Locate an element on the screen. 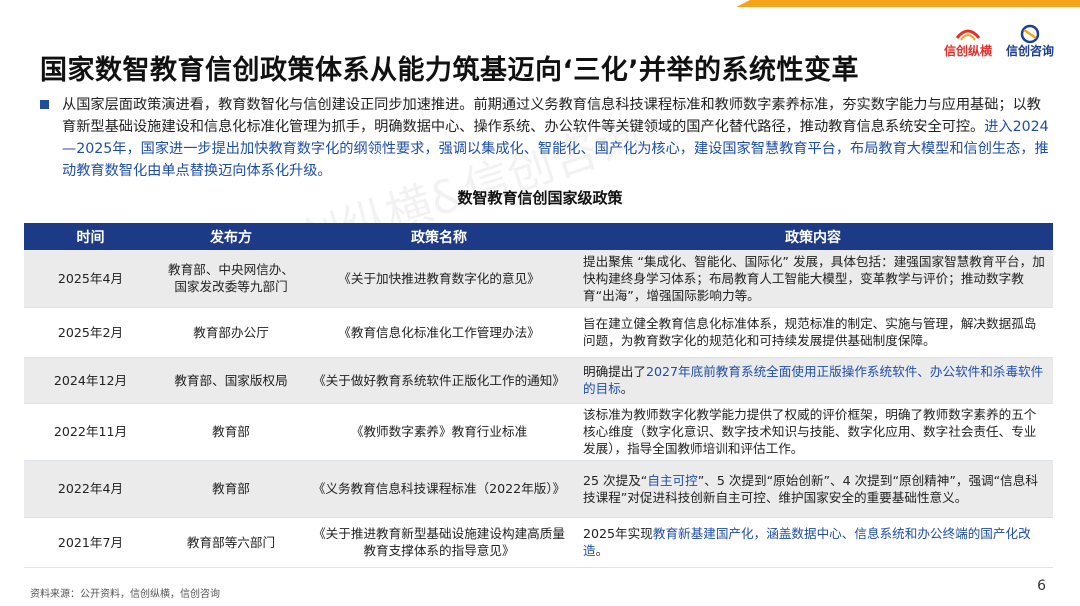 The height and width of the screenshot is (606, 1080). content-text: 2025年实现 is located at coordinates (618, 533).